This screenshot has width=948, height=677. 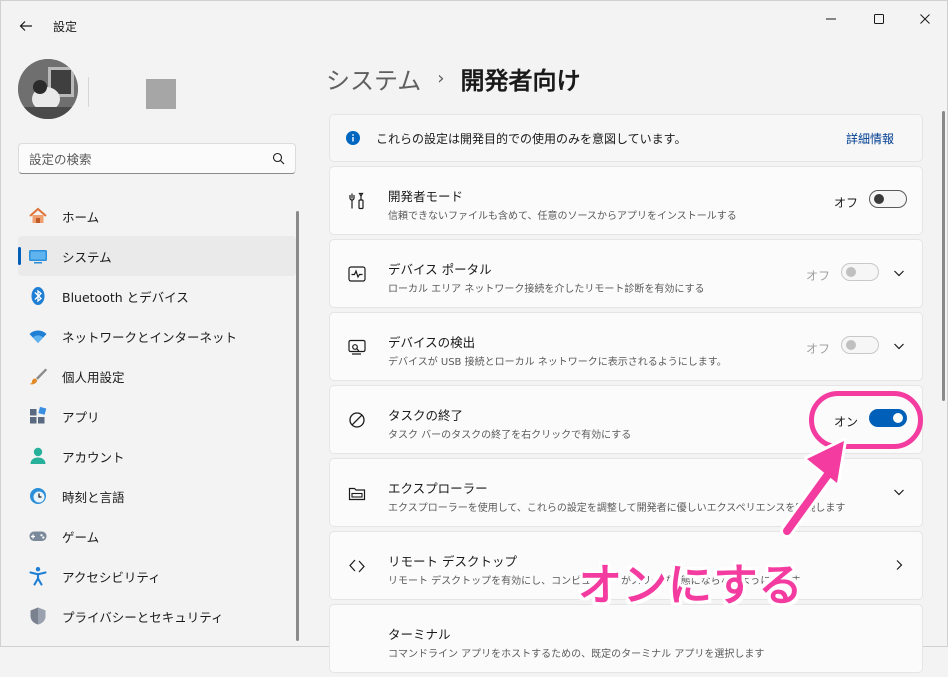 I want to click on sidebar-item-home: ホーム, so click(x=157, y=216).